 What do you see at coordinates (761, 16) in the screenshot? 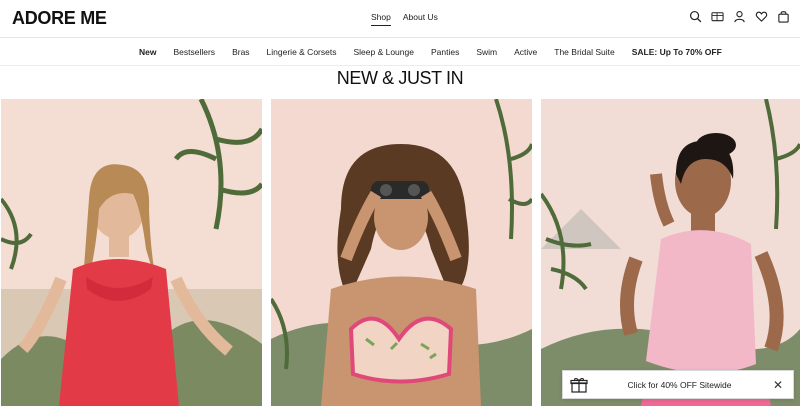
I see `wishlist-heart-icon` at bounding box center [761, 16].